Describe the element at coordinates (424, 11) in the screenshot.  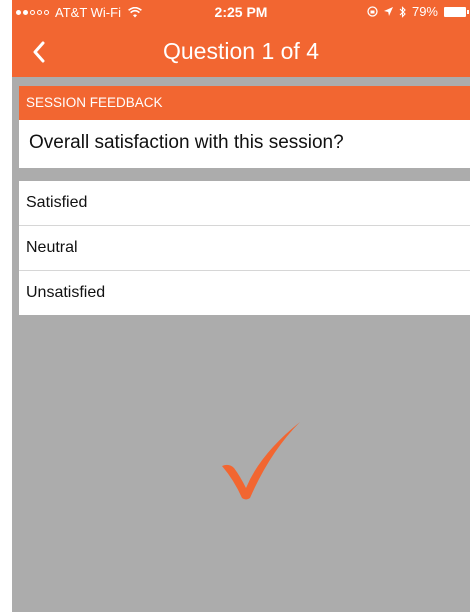
I see `battery-percent: 79%` at that location.